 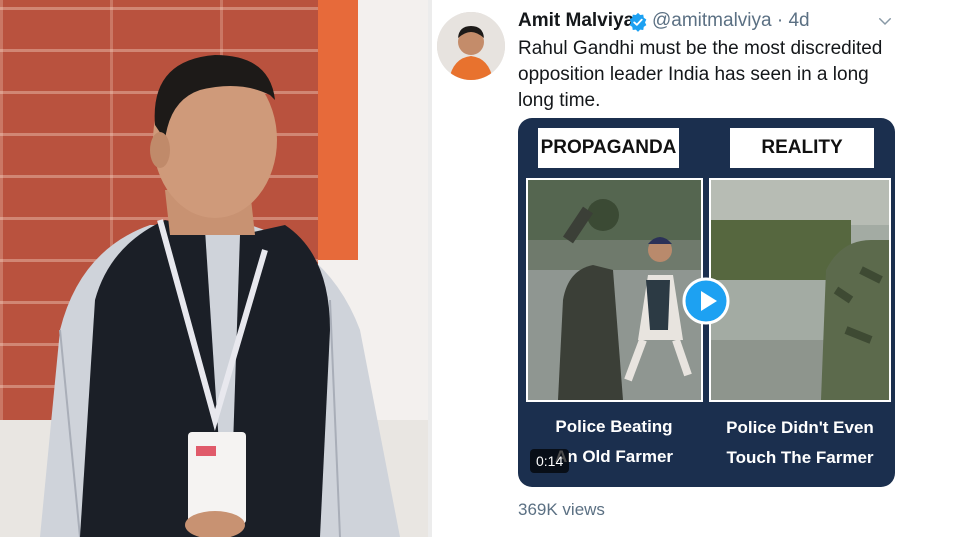 I want to click on author-name: Amit Malviya, so click(x=576, y=21).